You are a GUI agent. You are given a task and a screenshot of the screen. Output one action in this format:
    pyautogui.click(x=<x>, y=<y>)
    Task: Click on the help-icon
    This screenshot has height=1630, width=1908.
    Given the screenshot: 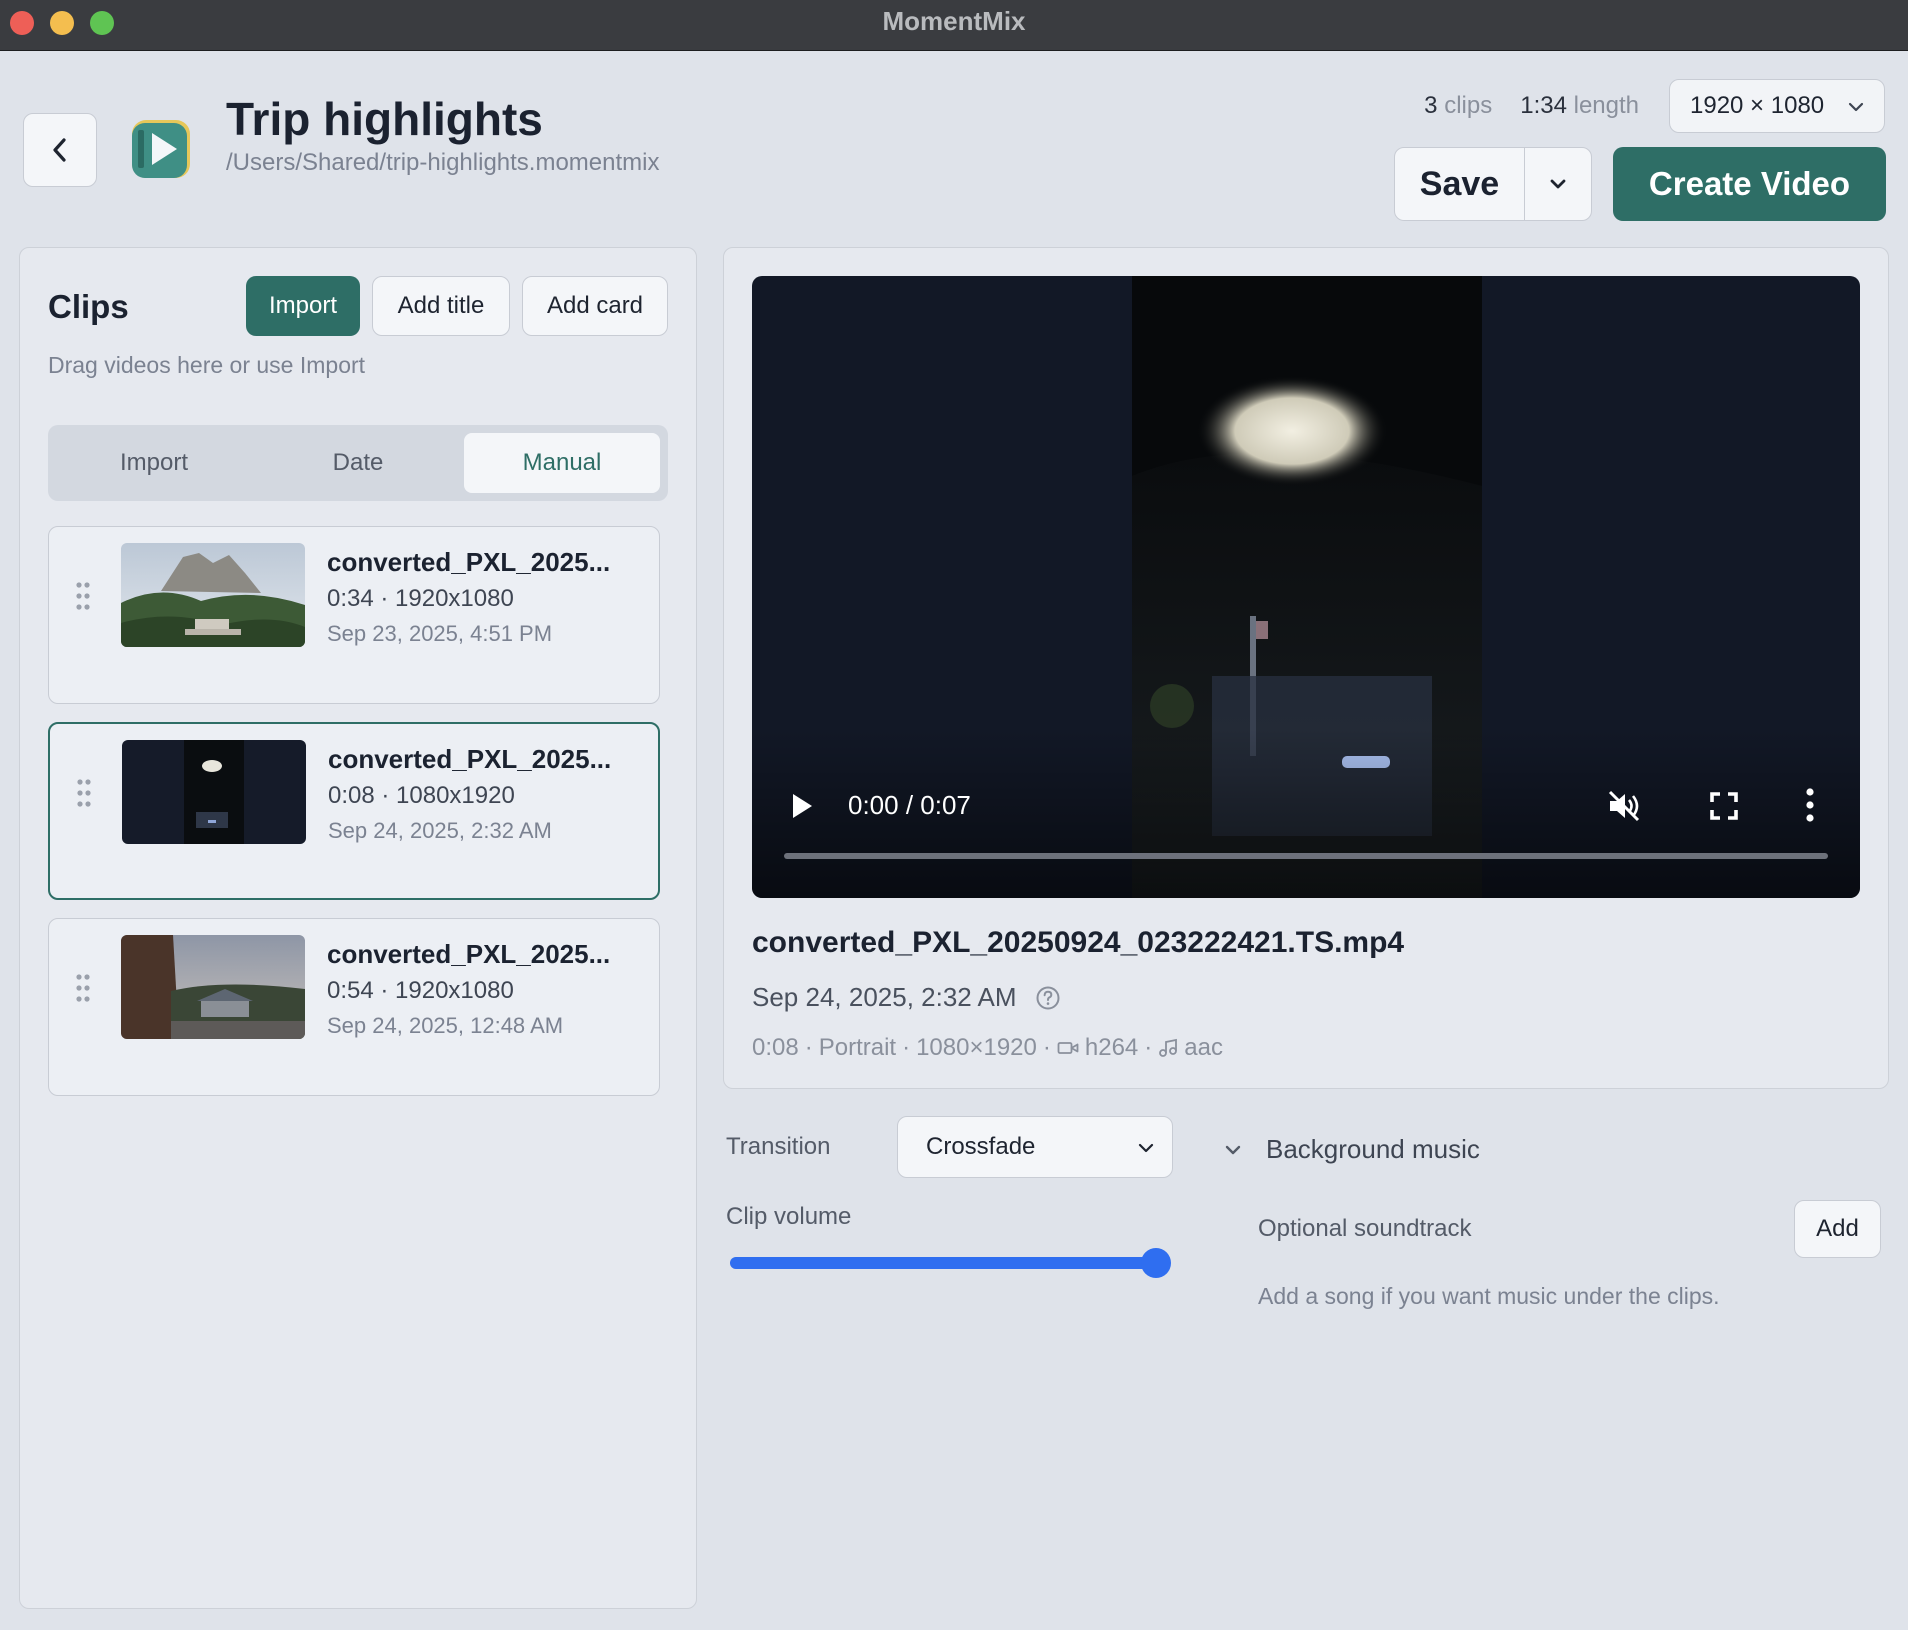 What is the action you would take?
    pyautogui.click(x=1048, y=998)
    